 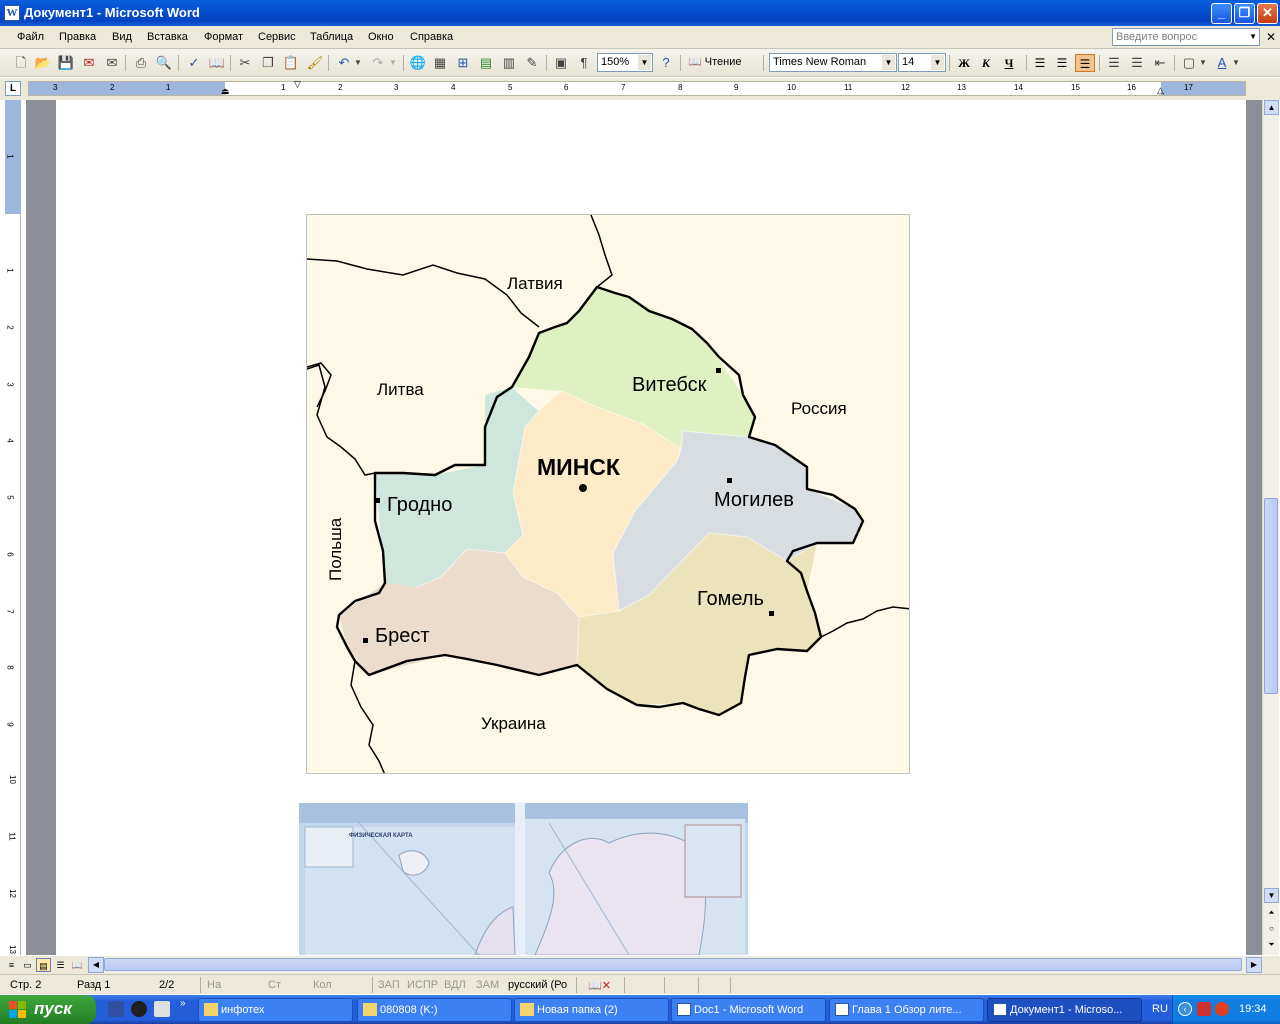 What do you see at coordinates (1114, 63) in the screenshot?
I see `numbering-icon: ☰` at bounding box center [1114, 63].